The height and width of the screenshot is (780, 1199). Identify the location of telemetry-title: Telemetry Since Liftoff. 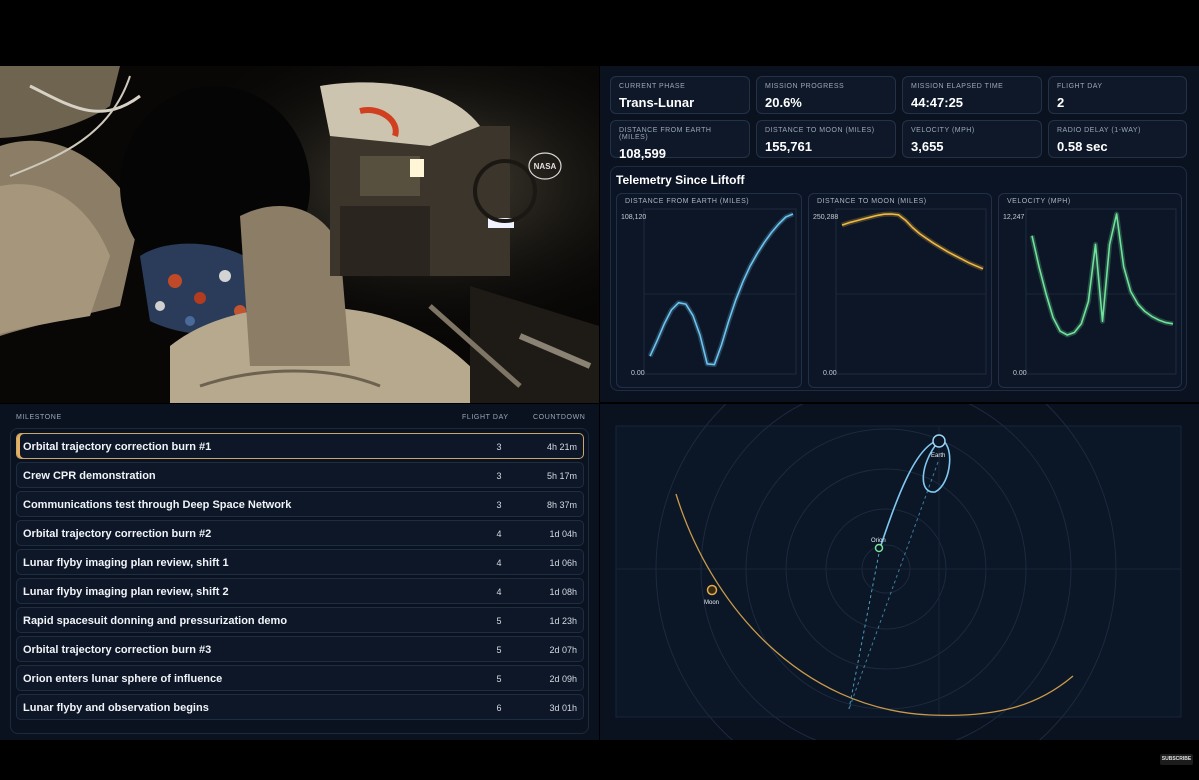
(680, 180).